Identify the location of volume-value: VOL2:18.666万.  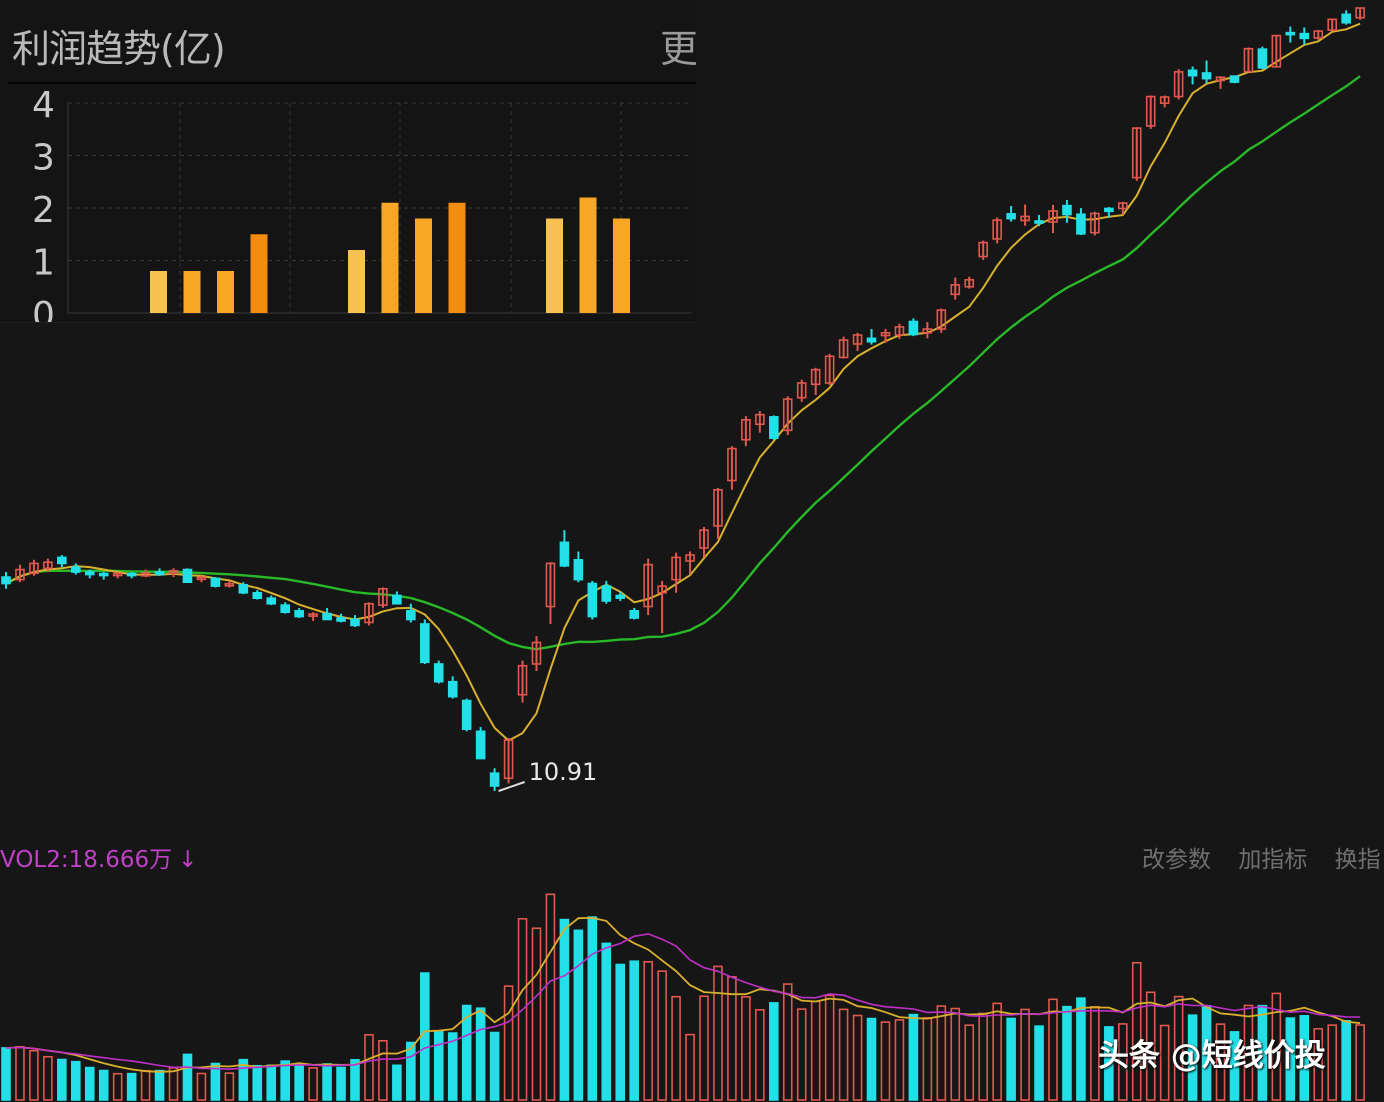
(86, 860).